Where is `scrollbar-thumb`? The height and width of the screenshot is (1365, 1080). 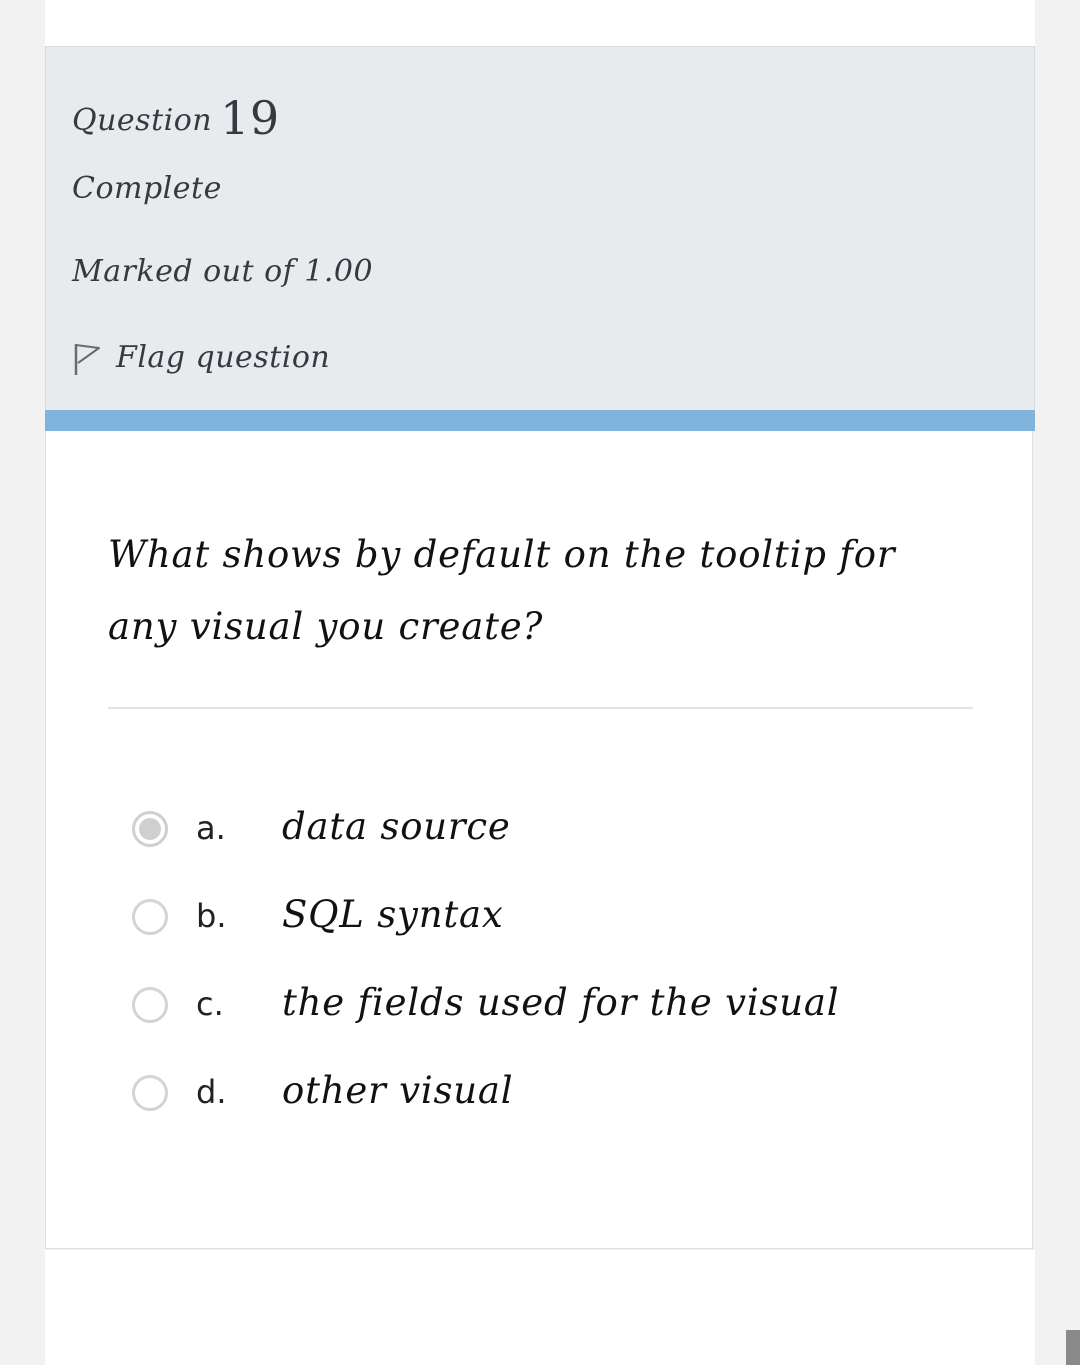 scrollbar-thumb is located at coordinates (1073, 1347).